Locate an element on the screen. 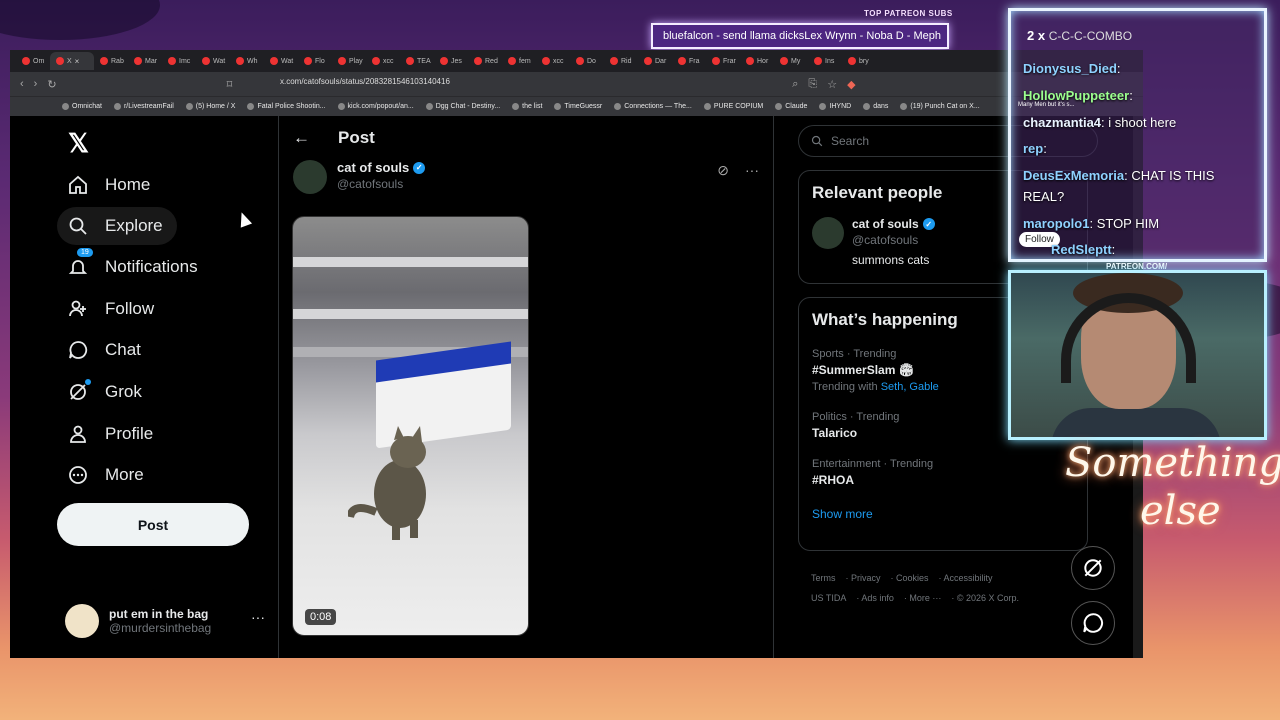 This screenshot has width=1280, height=720. browser-tab: Ins is located at coordinates (825, 61).